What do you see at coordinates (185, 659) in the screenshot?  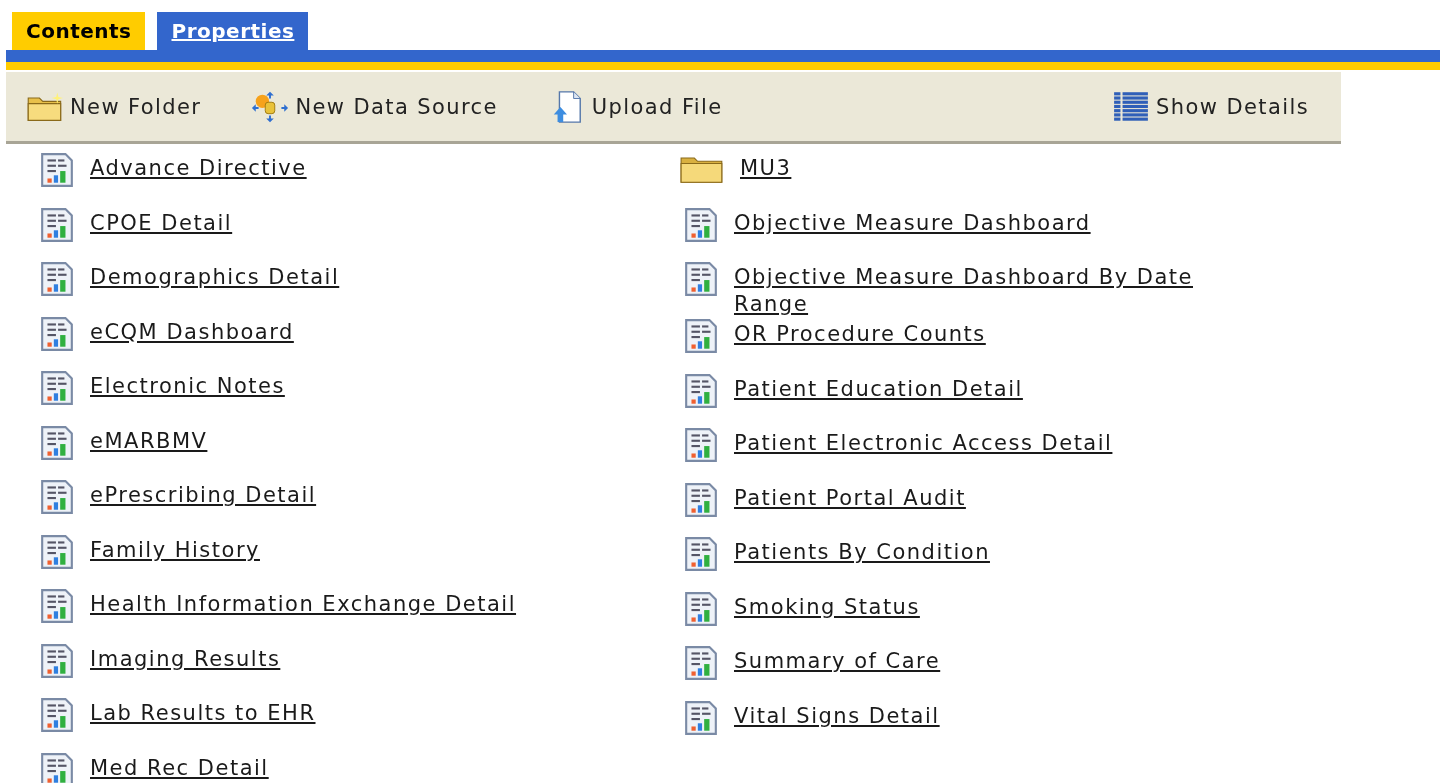 I see `report-link: Imaging Results` at bounding box center [185, 659].